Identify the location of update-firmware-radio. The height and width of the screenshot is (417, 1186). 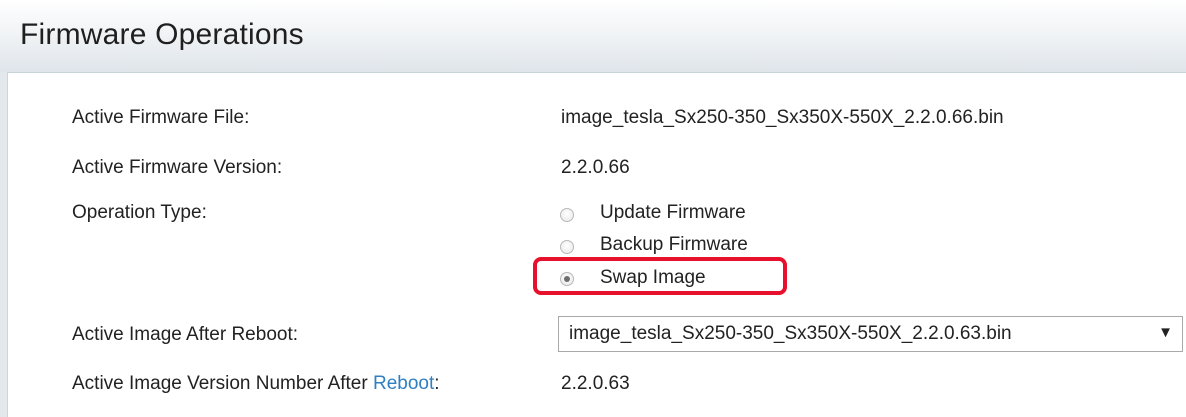
(567, 215).